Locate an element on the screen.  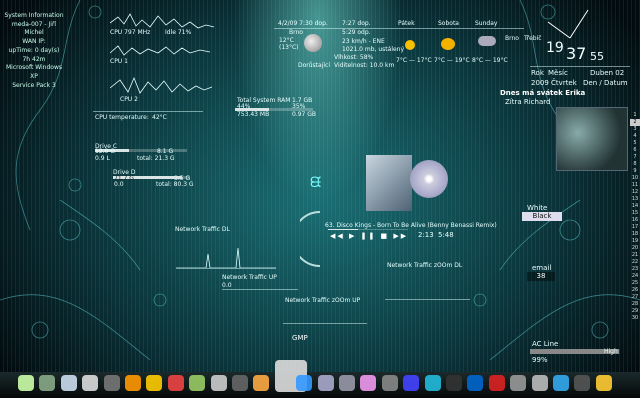
brush-icon is located at coordinates (261, 383).